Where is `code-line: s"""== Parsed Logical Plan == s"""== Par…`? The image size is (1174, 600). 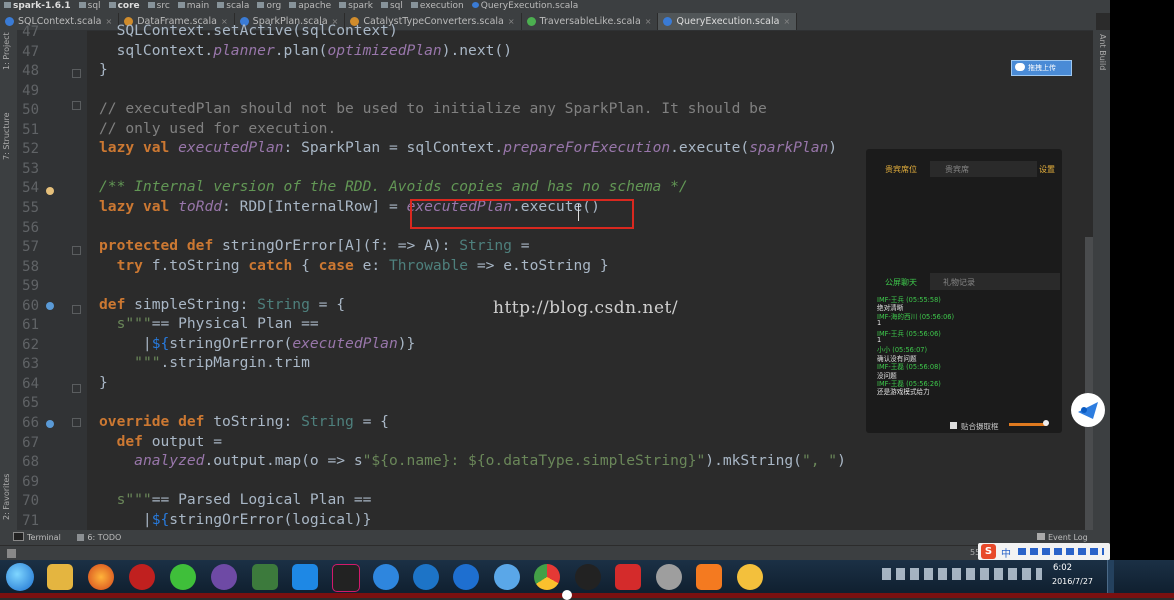
code-line: s"""== Parsed Logical Plan == s"""== Par… is located at coordinates (235, 499).